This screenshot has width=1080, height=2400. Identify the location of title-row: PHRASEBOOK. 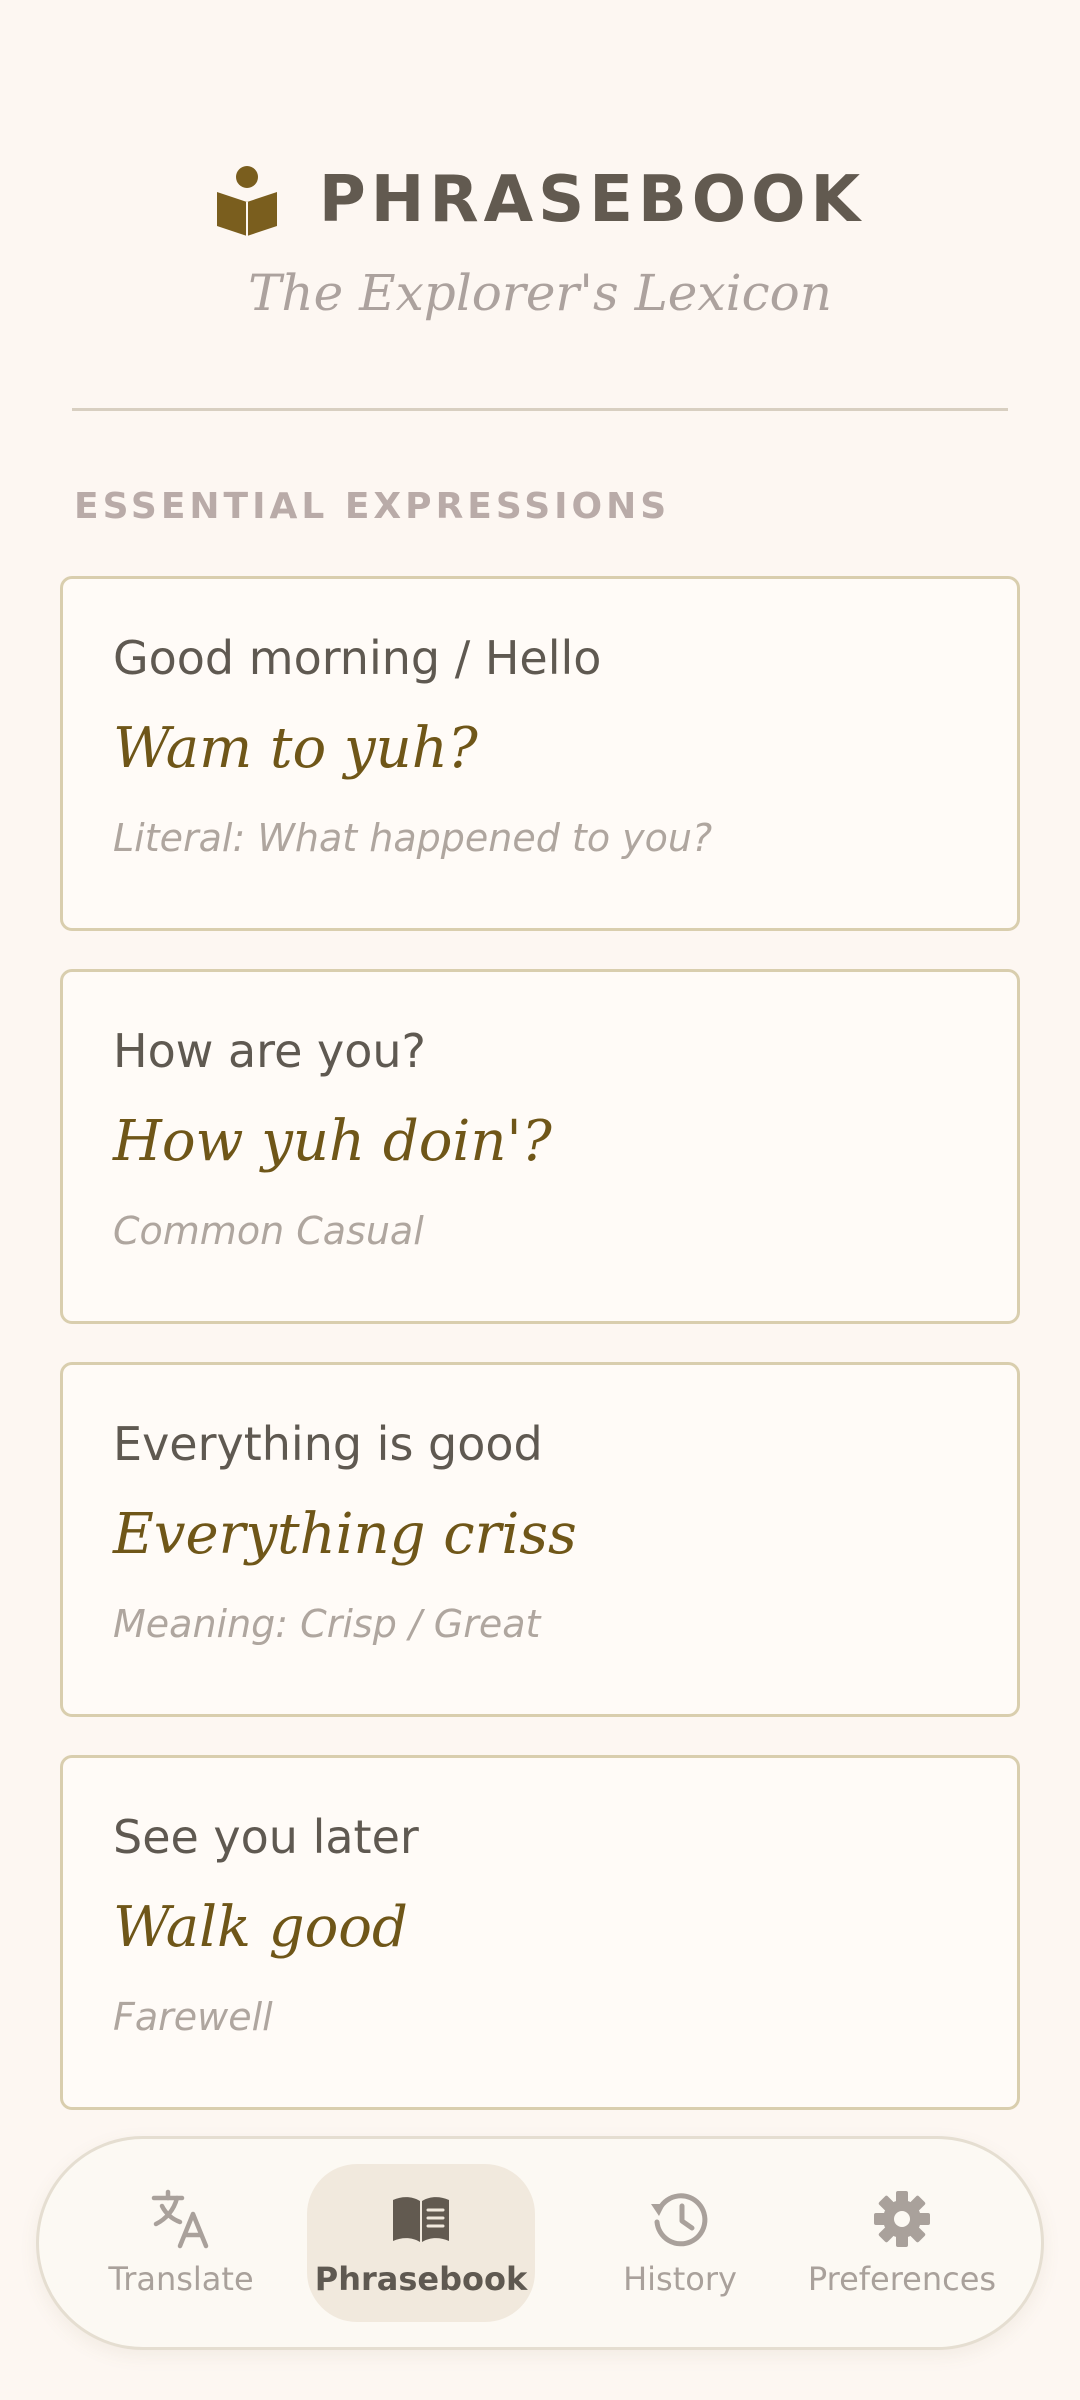
(540, 200).